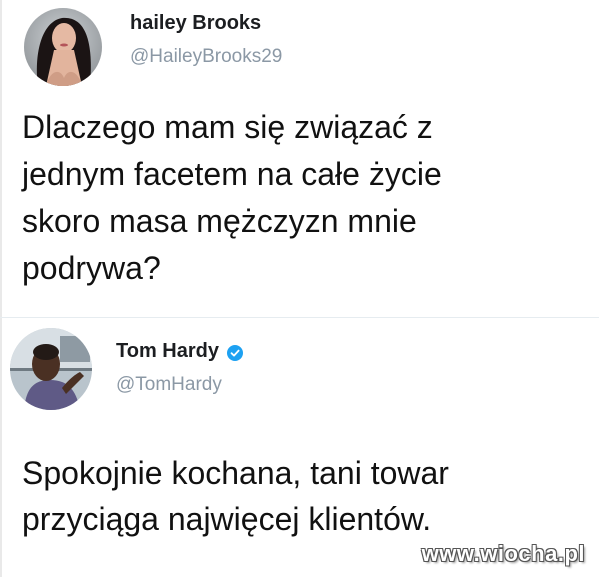 This screenshot has width=599, height=577. Describe the element at coordinates (167, 351) in the screenshot. I see `display-name: Tom Hardy` at that location.